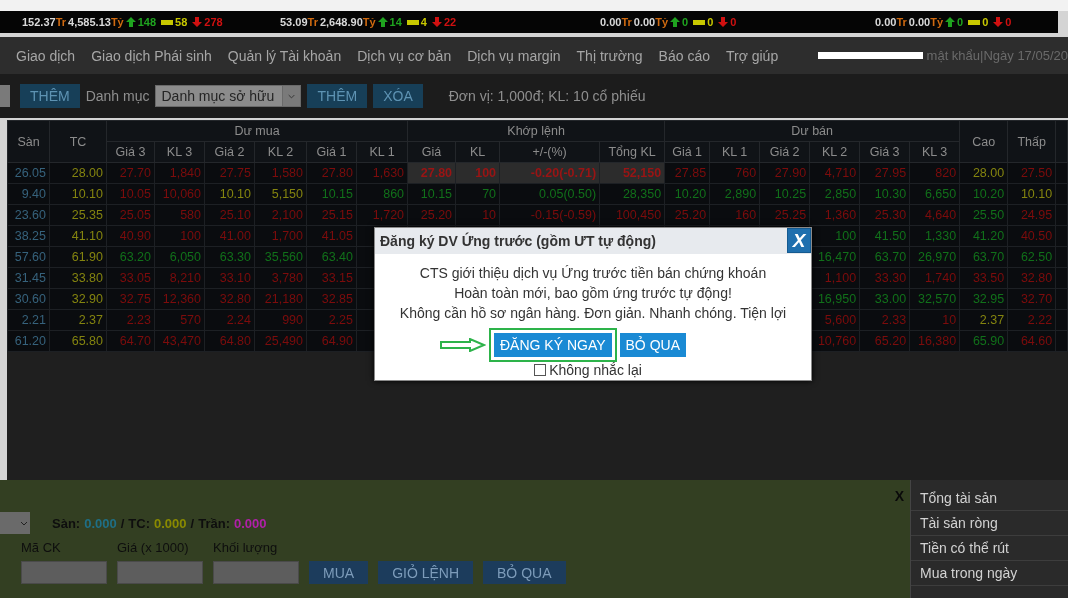 This screenshot has height=598, width=1068. Describe the element at coordinates (989, 548) in the screenshot. I see `summary-item: Tiền có thể rút` at that location.